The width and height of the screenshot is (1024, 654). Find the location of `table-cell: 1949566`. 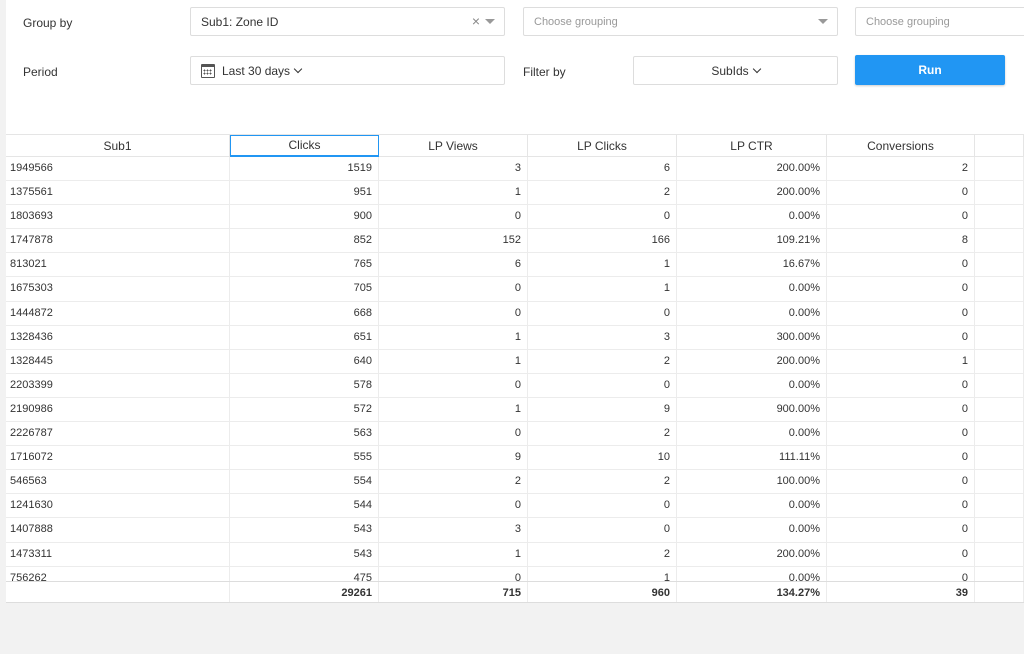

table-cell: 1949566 is located at coordinates (118, 169).